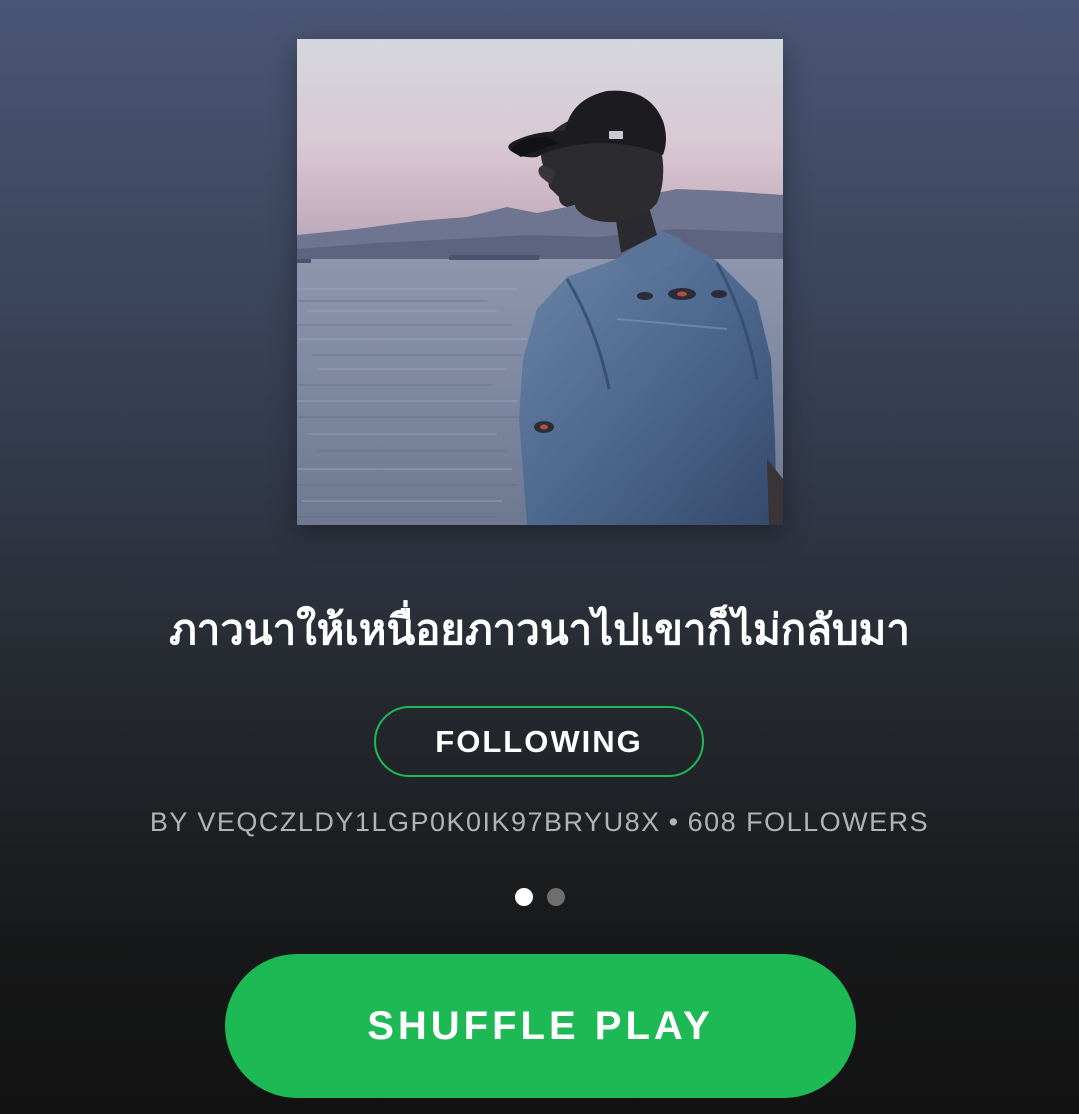 The width and height of the screenshot is (1079, 1114). Describe the element at coordinates (539, 629) in the screenshot. I see `playlist-title: ภาวนาให้เหนื่อยภาวนาไปเขาก็ไม่กลับมา` at that location.